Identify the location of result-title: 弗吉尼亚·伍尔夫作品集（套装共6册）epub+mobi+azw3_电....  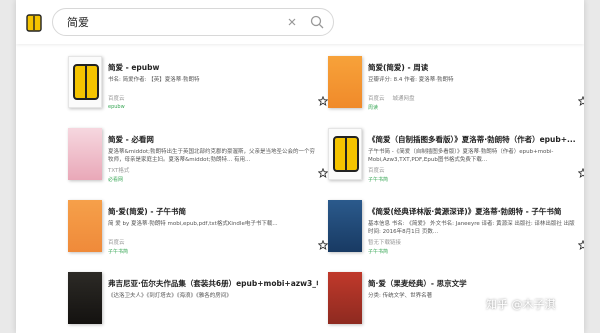
(213, 283).